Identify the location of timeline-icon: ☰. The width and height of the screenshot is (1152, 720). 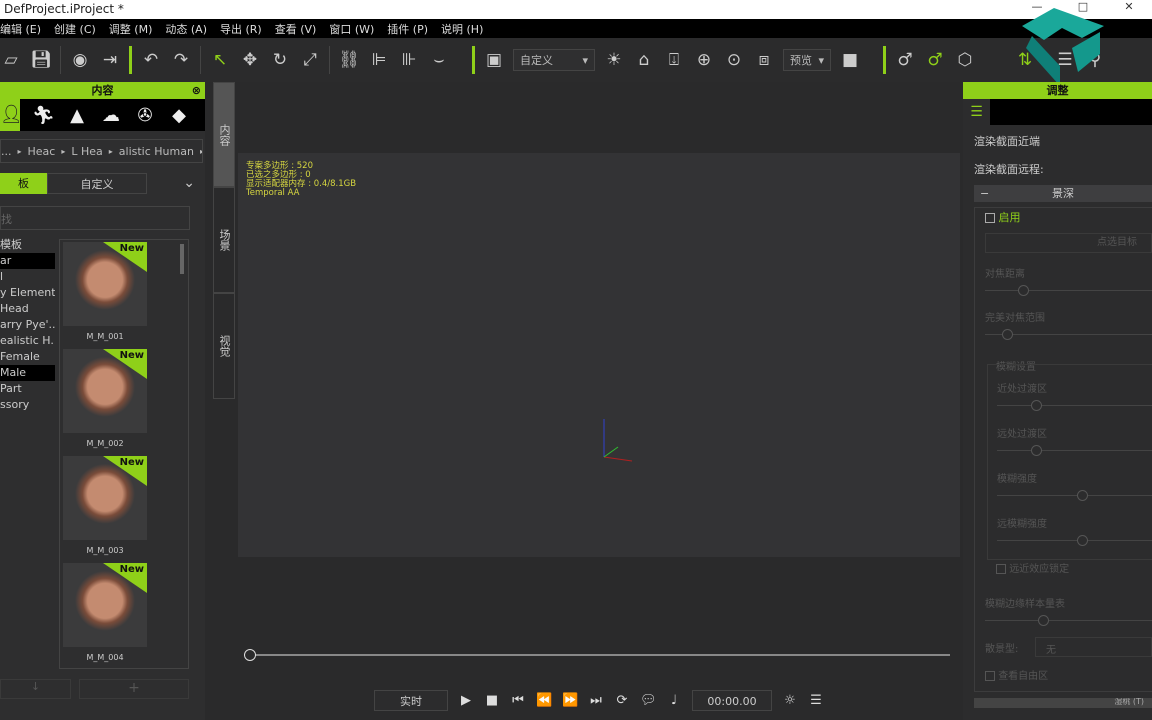
(816, 700).